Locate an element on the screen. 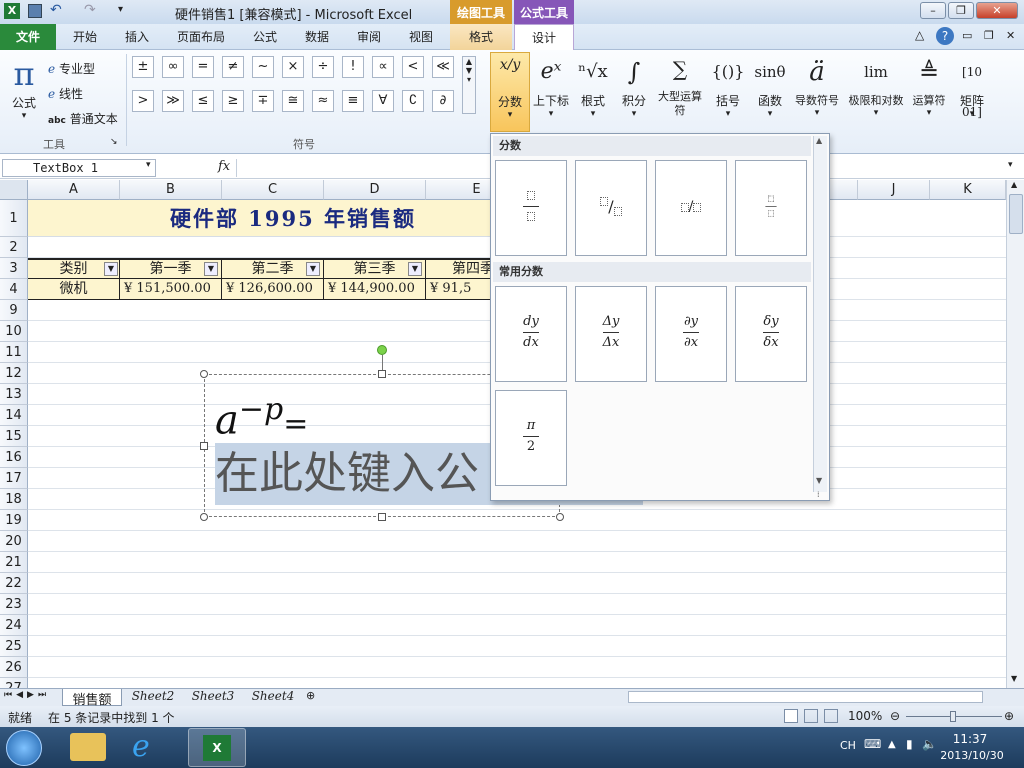 This screenshot has width=1024, height=768. scroll-thumb is located at coordinates (1016, 214).